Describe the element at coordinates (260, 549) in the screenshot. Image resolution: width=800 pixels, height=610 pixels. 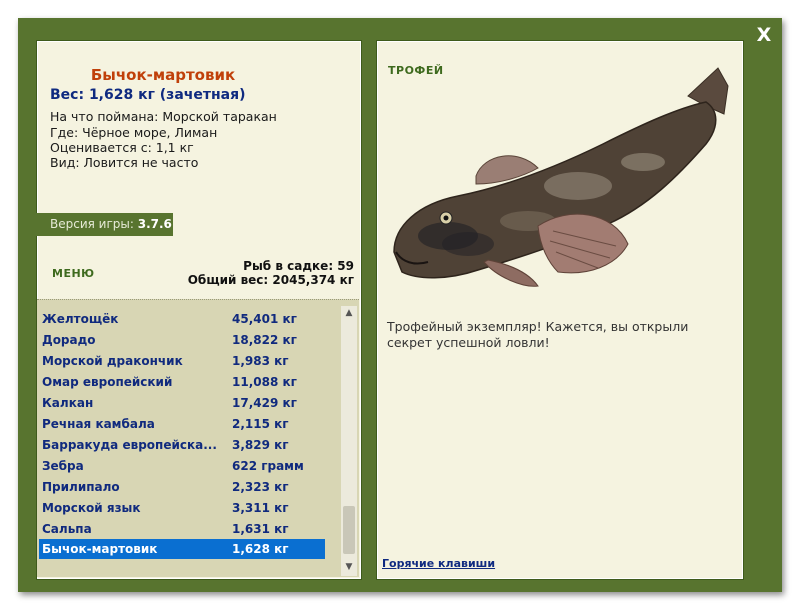
I see `list-item-weight: 1,628 кг` at that location.